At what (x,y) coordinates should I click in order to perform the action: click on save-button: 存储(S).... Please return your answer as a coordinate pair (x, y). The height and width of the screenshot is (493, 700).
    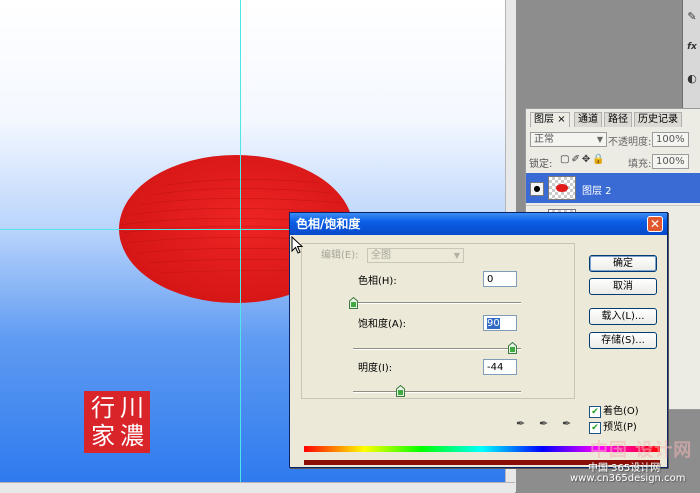
    Looking at the image, I should click on (623, 340).